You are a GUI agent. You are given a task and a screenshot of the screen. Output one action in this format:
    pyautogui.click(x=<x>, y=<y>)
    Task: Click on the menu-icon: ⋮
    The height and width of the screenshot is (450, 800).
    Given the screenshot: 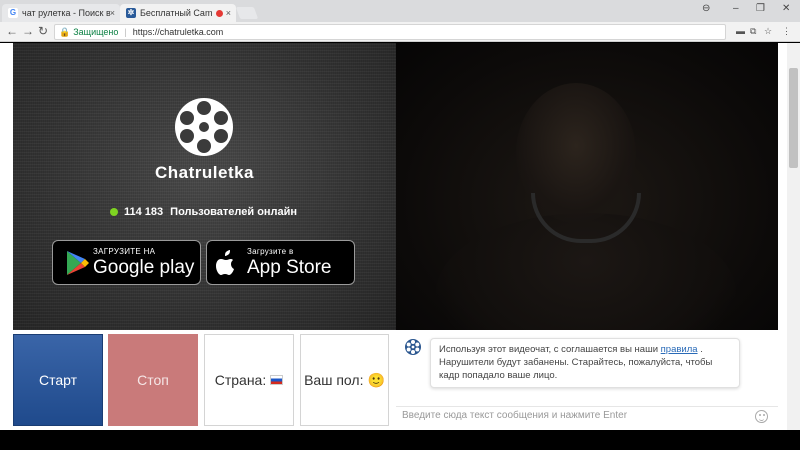 What is the action you would take?
    pyautogui.click(x=786, y=31)
    